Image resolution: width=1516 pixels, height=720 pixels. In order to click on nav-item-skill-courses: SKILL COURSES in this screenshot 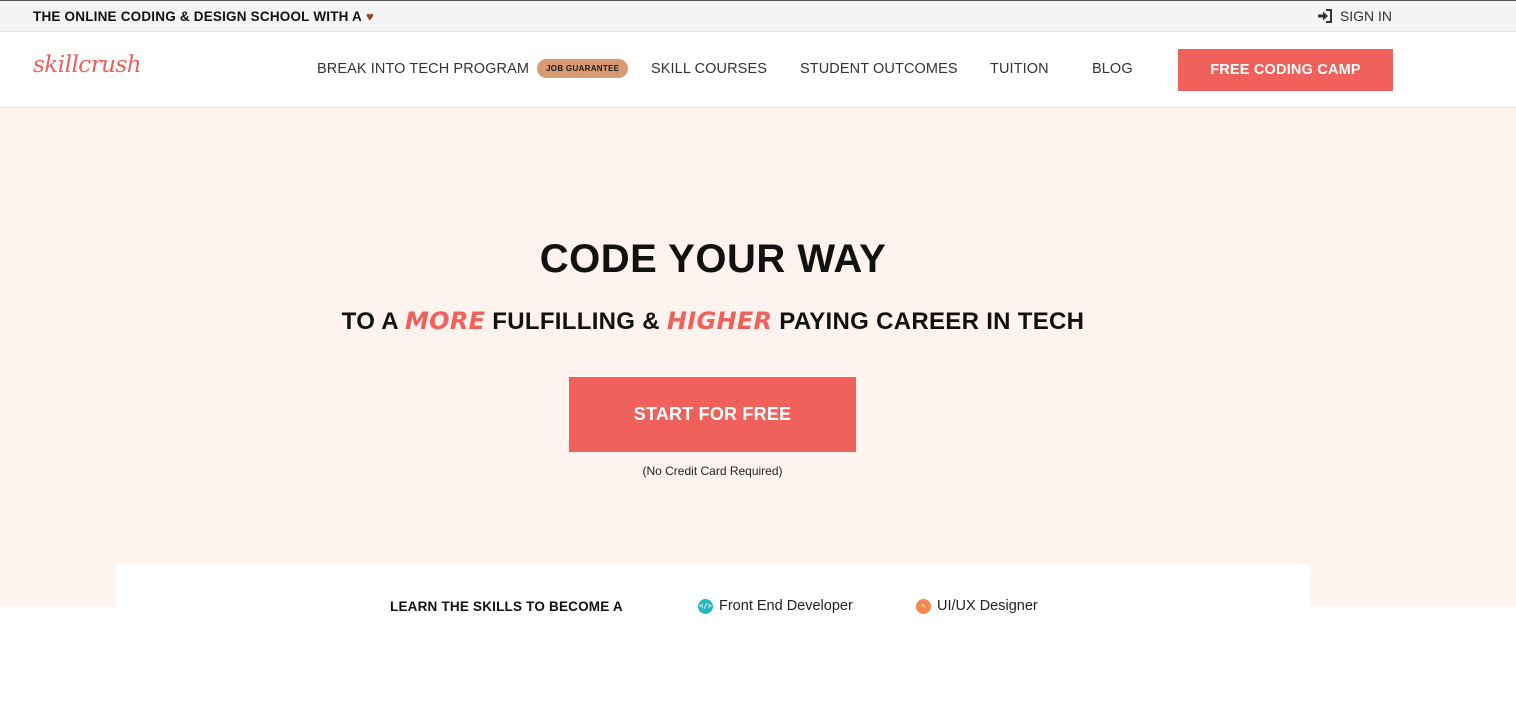, I will do `click(709, 69)`.